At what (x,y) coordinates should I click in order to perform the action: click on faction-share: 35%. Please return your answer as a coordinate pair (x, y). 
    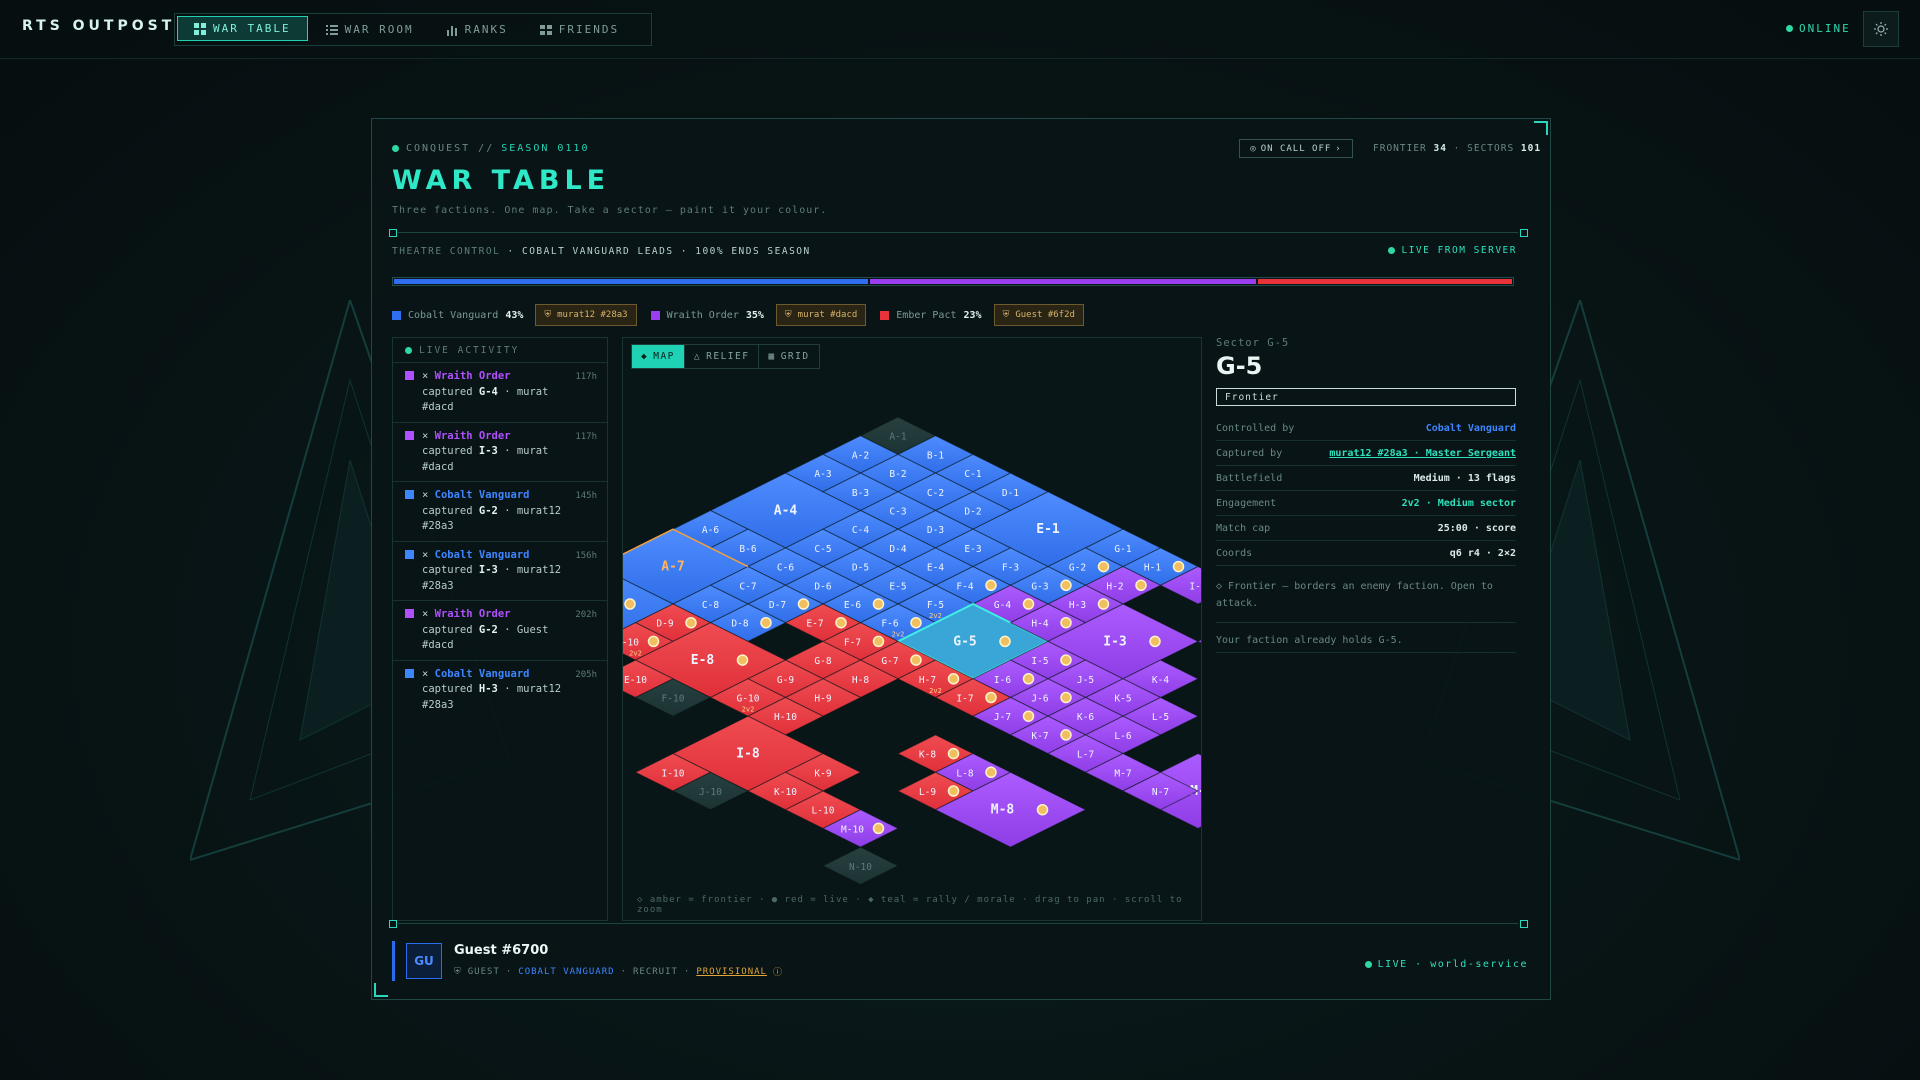
    Looking at the image, I should click on (754, 315).